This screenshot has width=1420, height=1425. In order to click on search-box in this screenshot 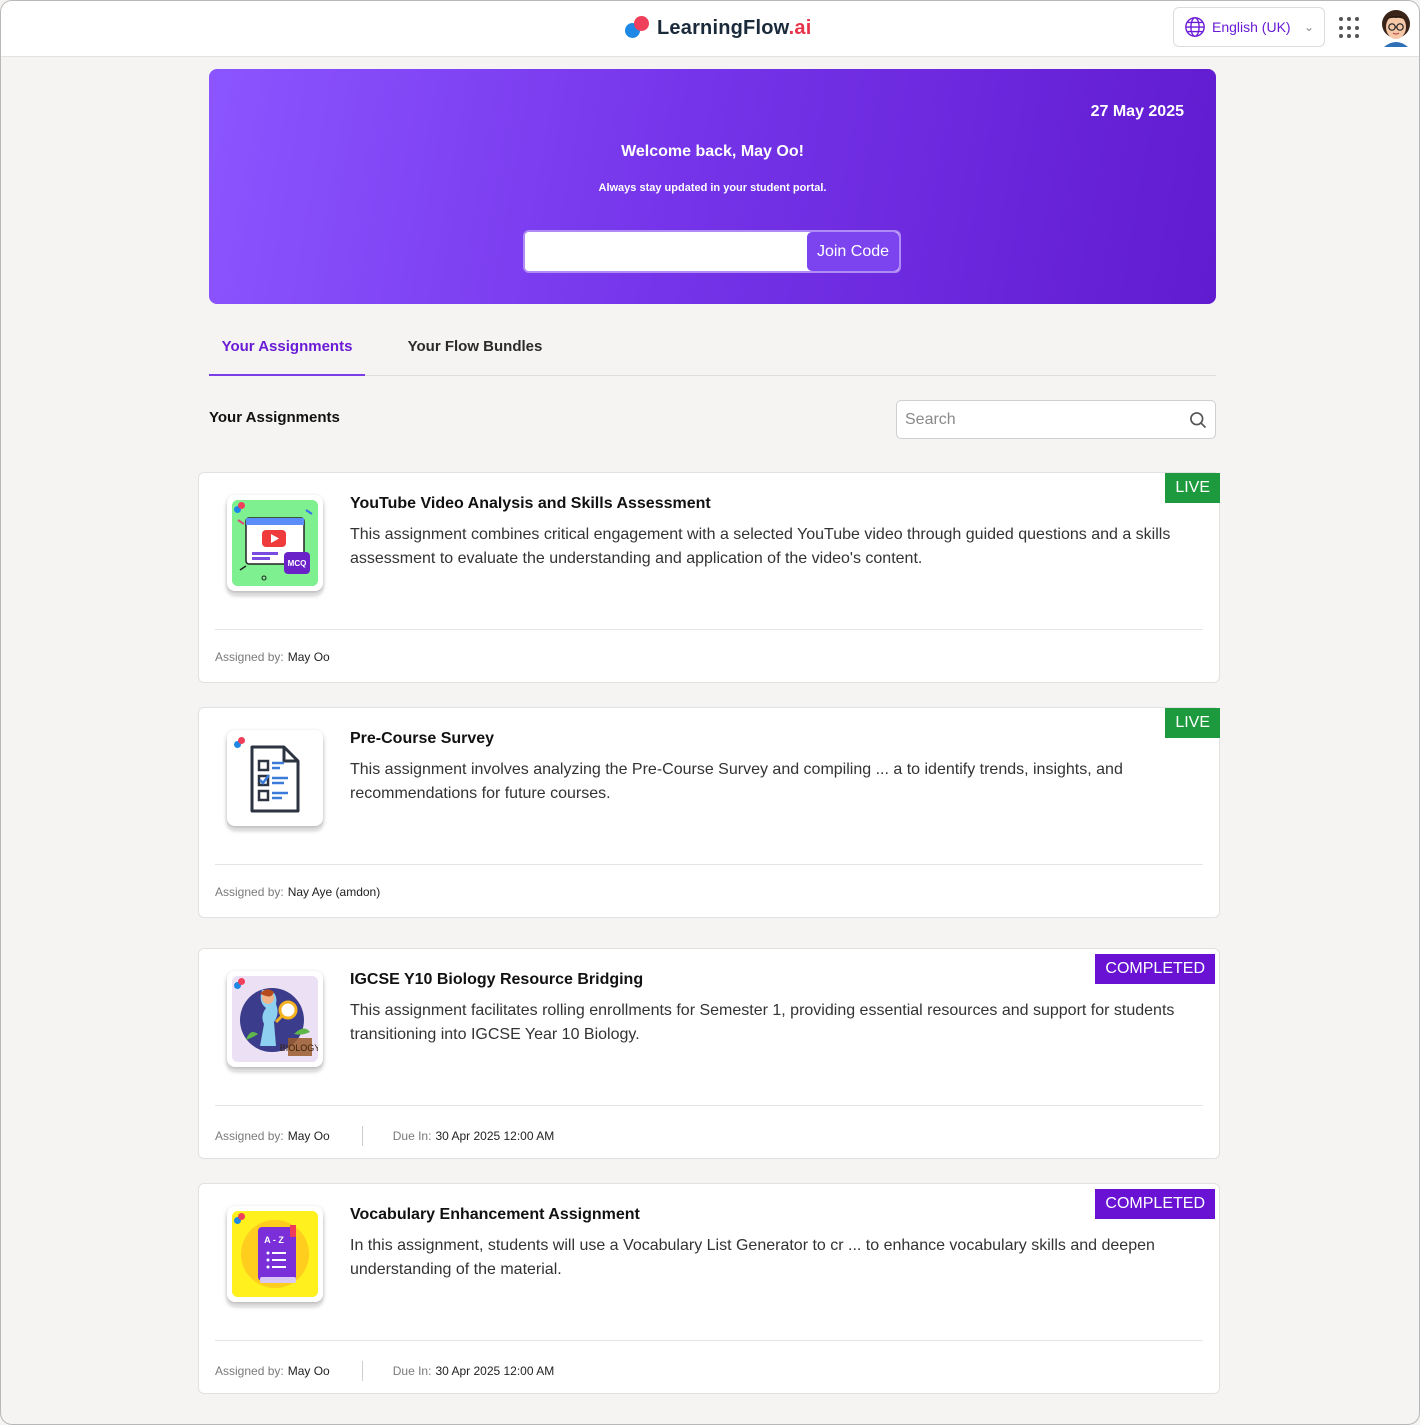, I will do `click(1056, 419)`.